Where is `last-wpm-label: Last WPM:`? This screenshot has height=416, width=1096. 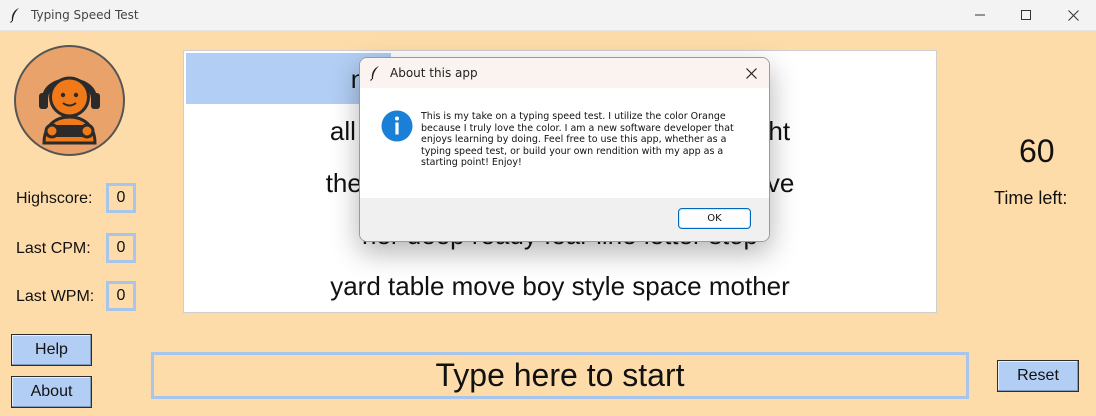 last-wpm-label: Last WPM: is located at coordinates (55, 296).